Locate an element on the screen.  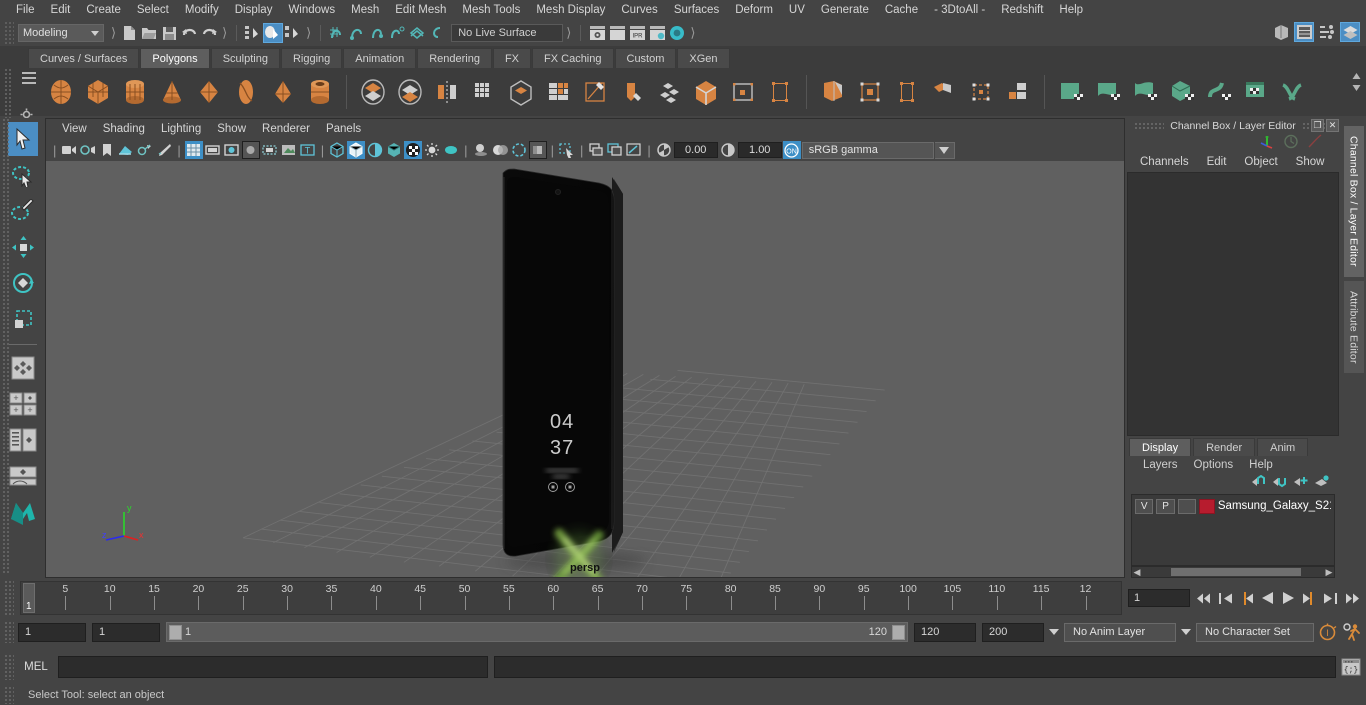
select-camera-icon is located at coordinates (69, 150).